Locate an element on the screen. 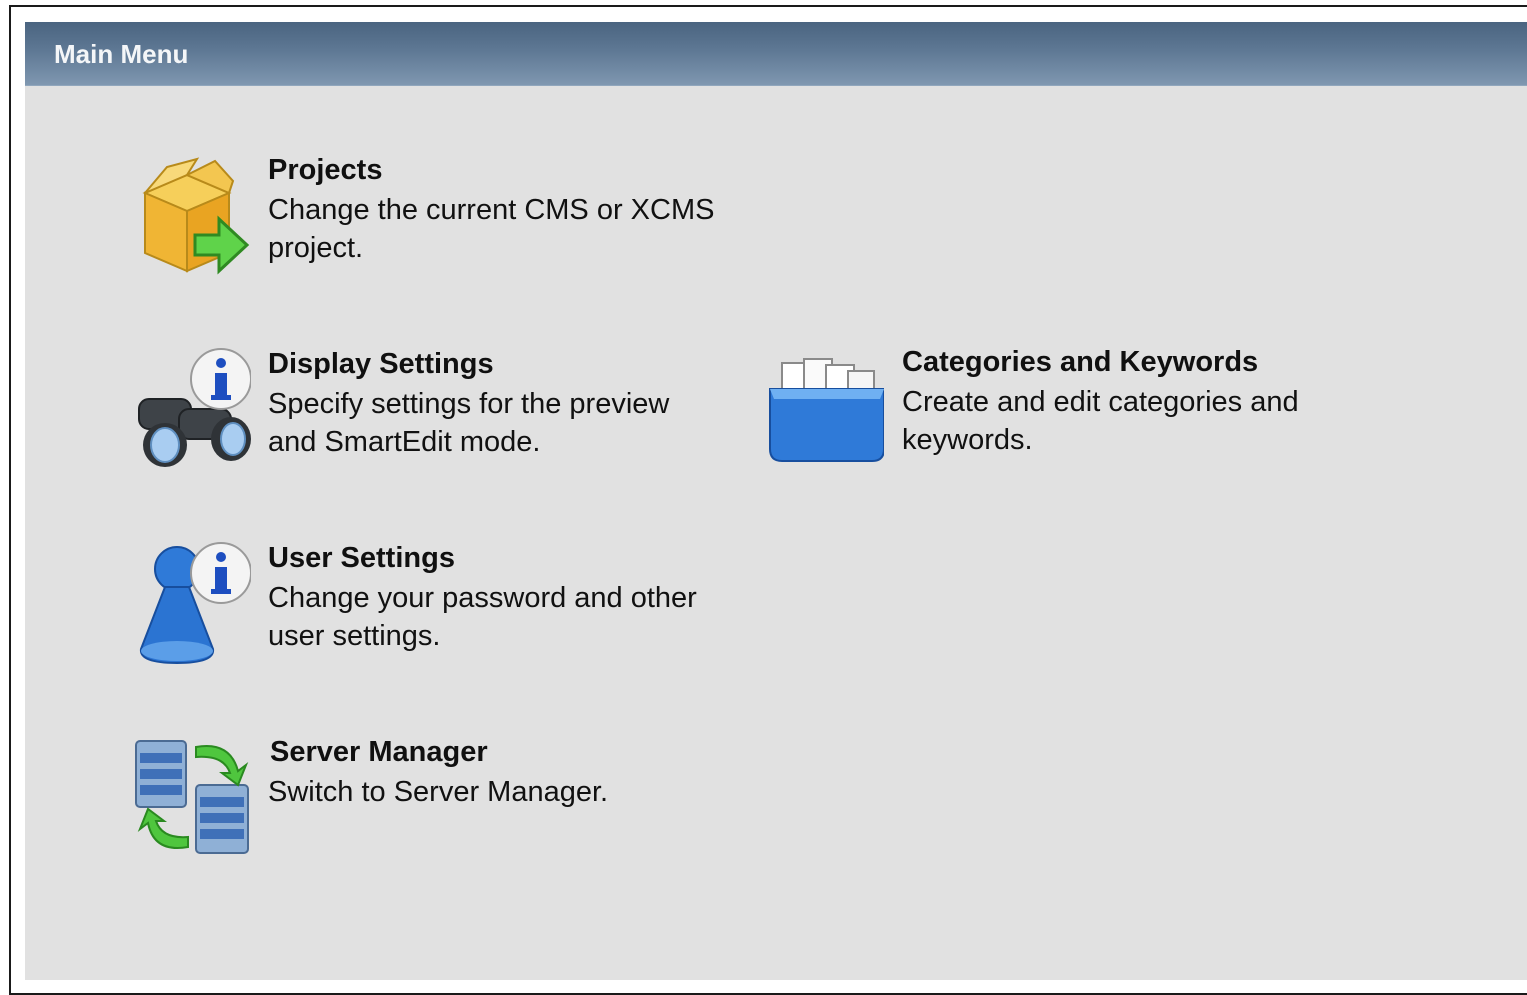  user-settings-title: User Settings is located at coordinates (361, 558).